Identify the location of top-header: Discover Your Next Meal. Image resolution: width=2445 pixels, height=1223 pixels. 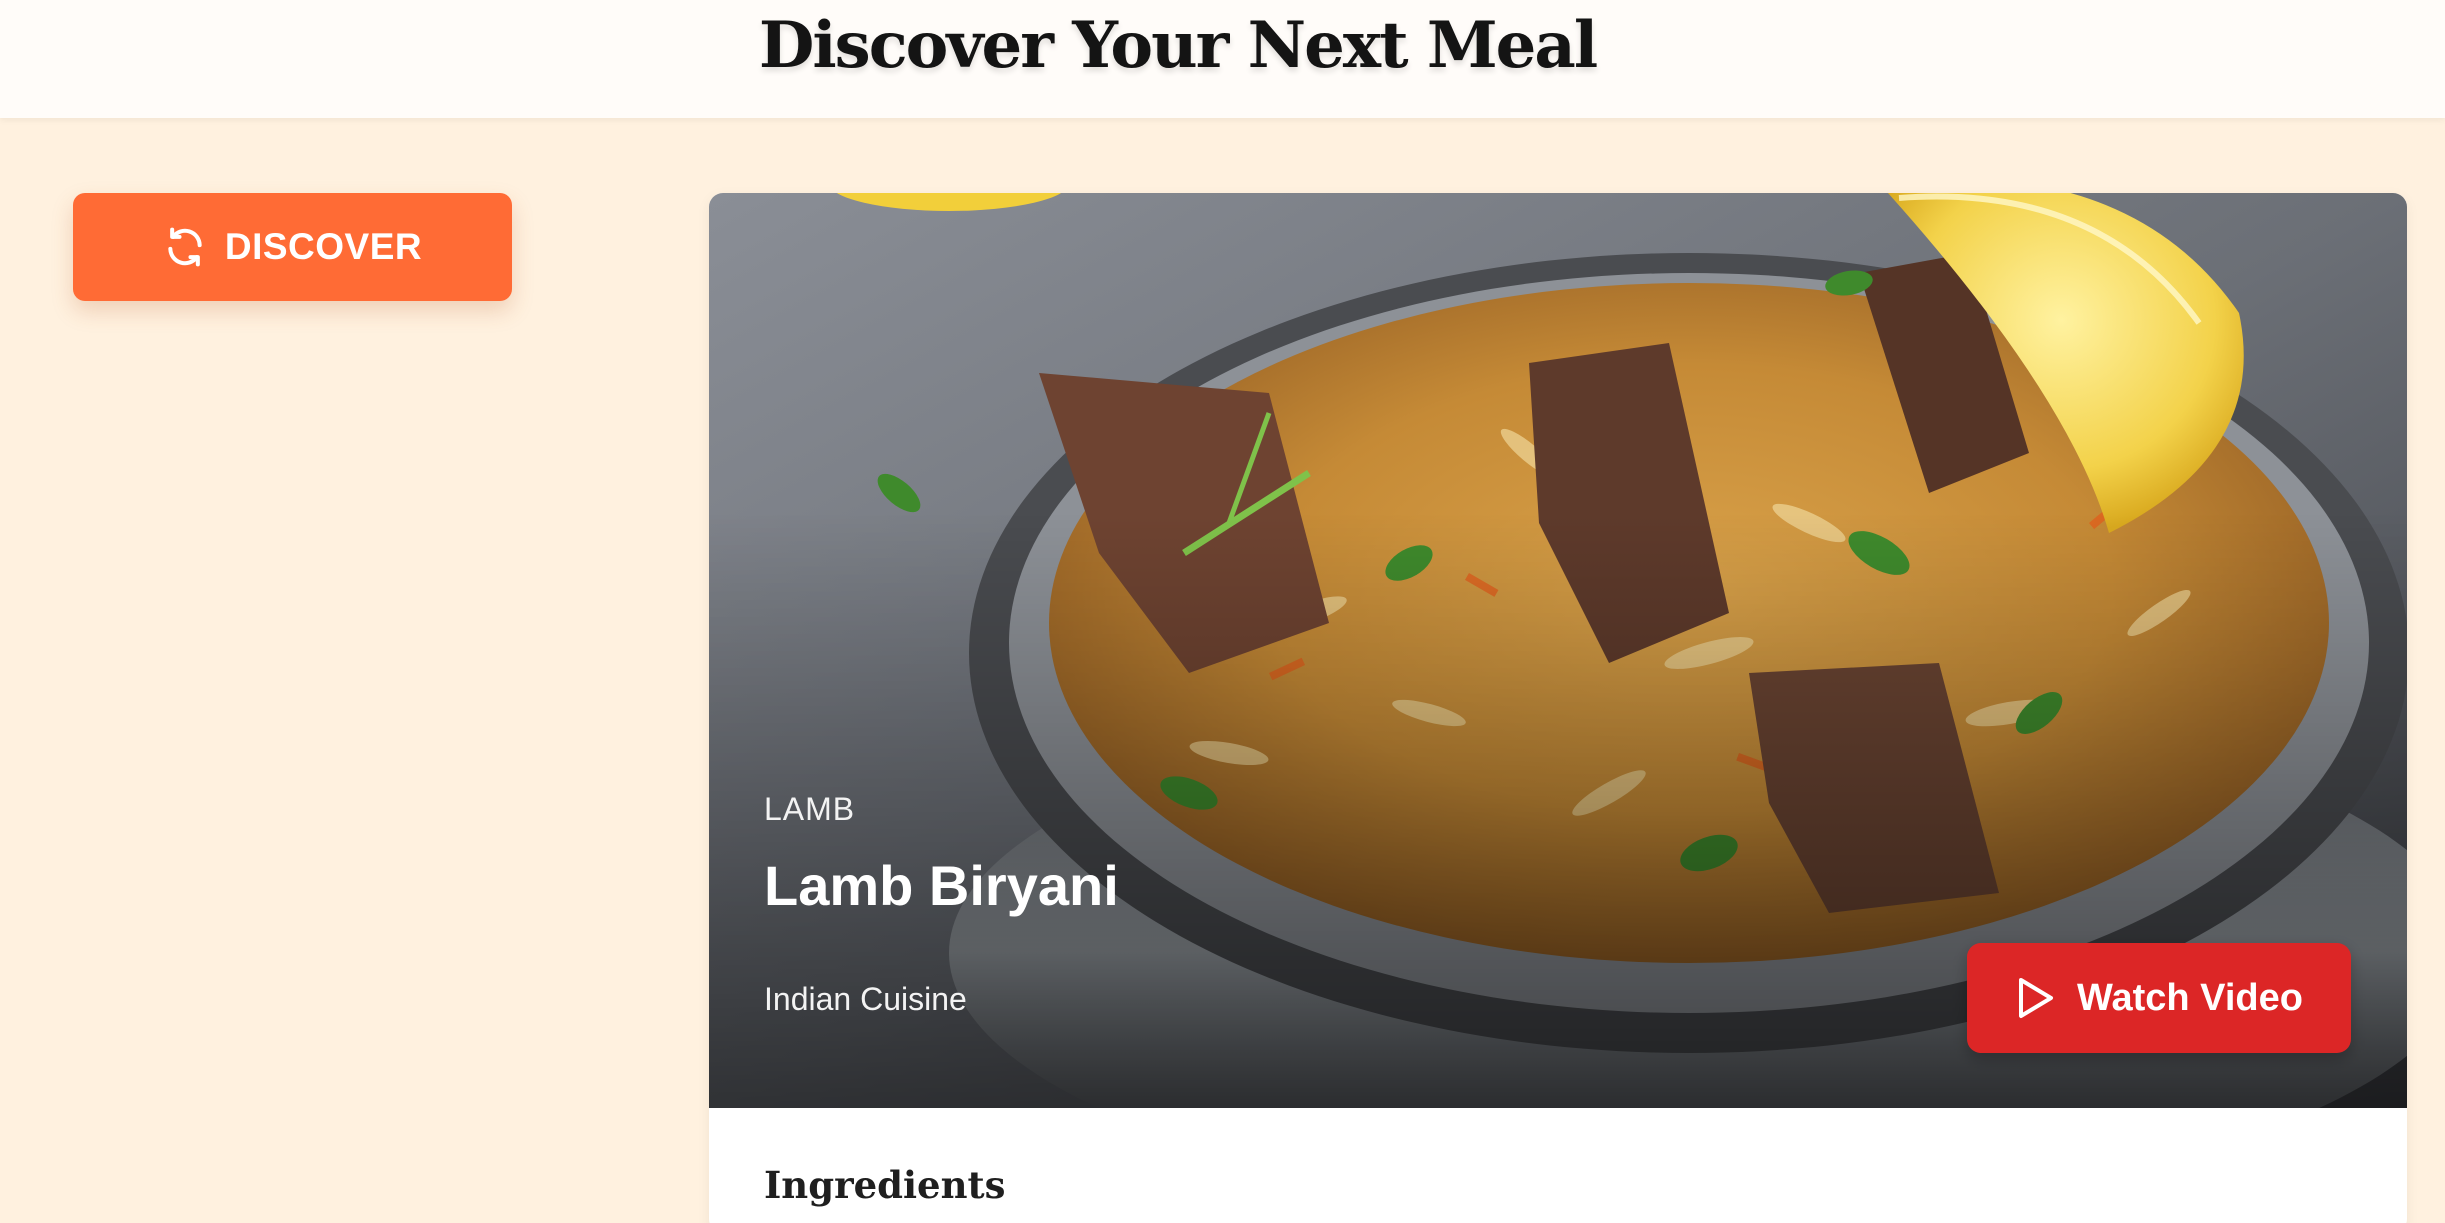
(1222, 59).